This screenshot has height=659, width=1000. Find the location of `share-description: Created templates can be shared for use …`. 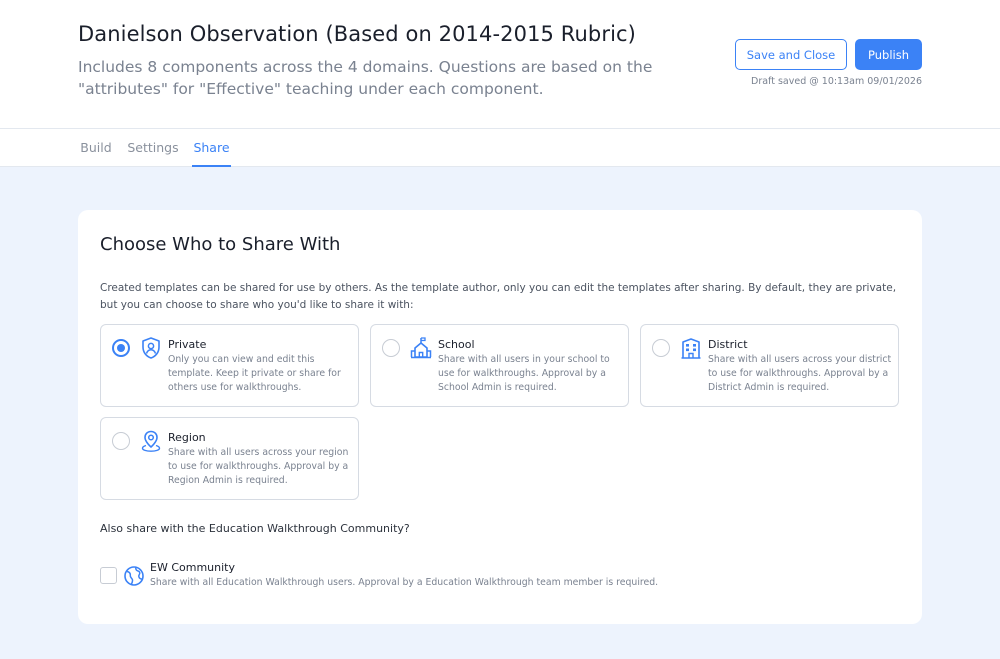

share-description: Created templates can be shared for use … is located at coordinates (498, 296).